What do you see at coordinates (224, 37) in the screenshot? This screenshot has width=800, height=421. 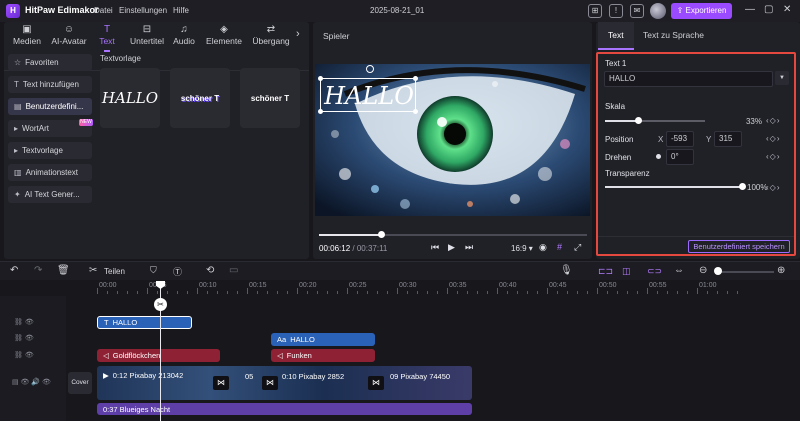 I see `tab-elemente: ◈ Elemente` at bounding box center [224, 37].